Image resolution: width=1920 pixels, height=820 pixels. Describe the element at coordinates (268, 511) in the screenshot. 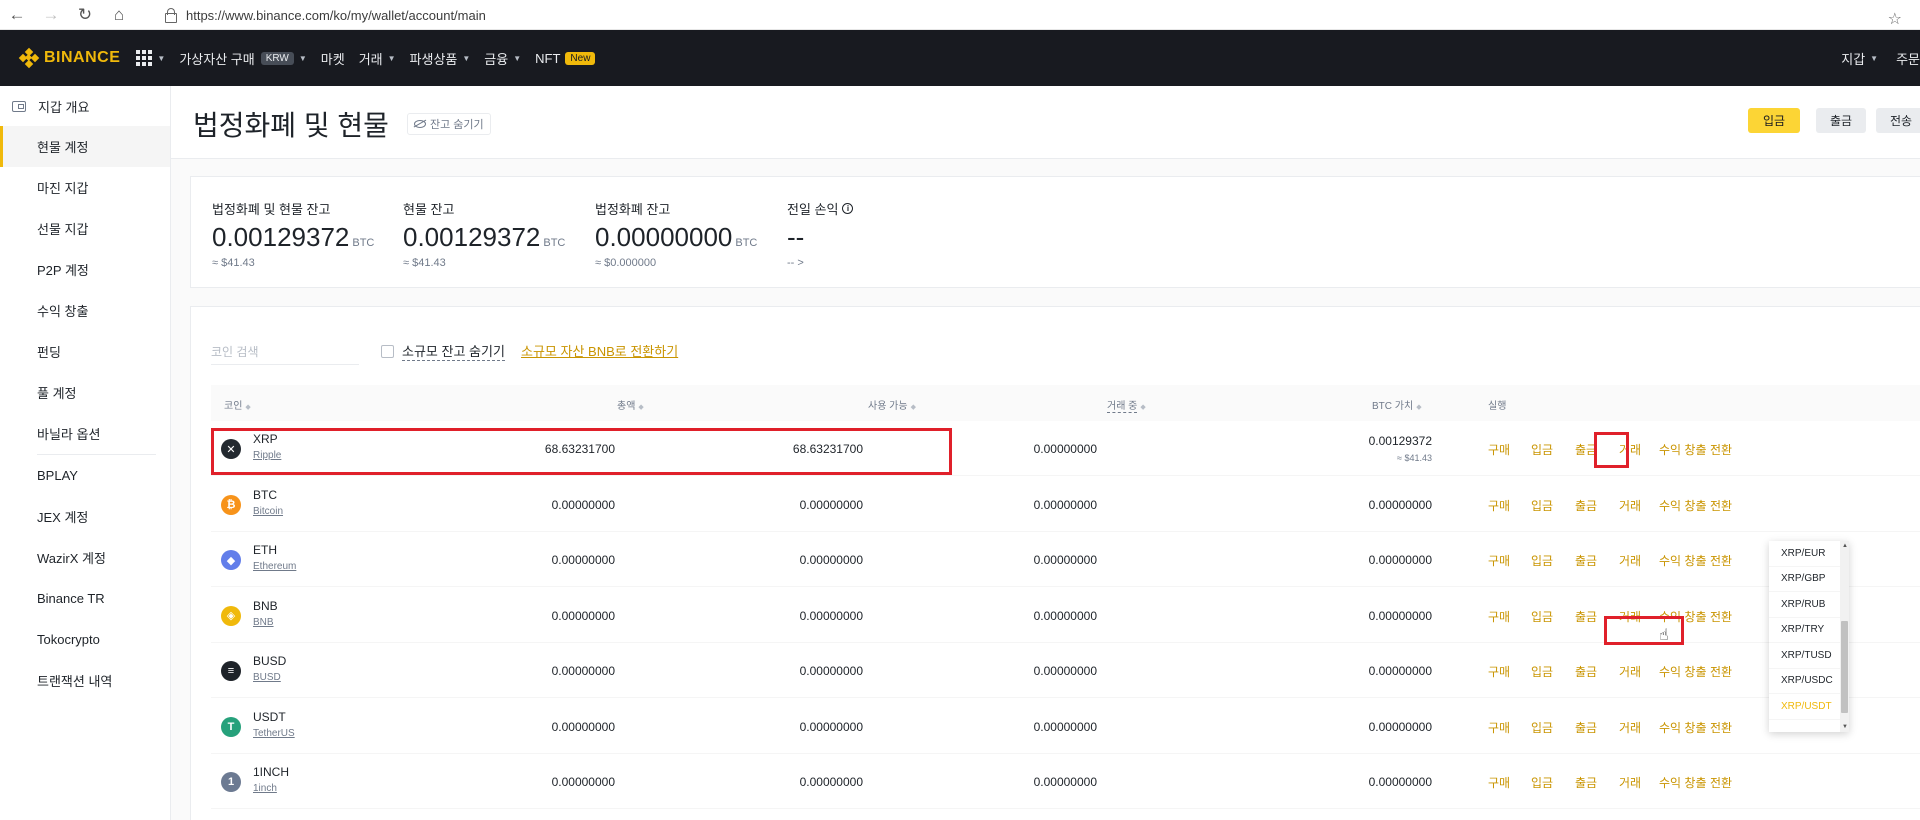

I see `coin-name-link: Bitcoin` at that location.